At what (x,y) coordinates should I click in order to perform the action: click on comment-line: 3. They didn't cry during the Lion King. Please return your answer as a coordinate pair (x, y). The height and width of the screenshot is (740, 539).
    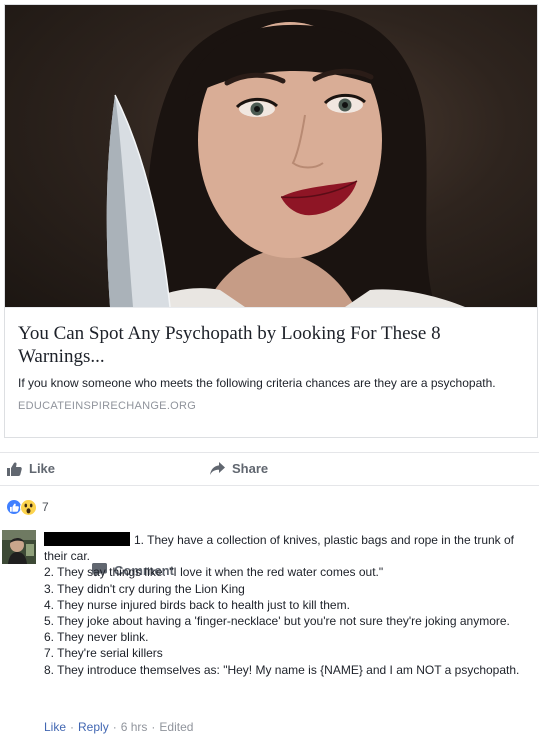
    Looking at the image, I should click on (144, 588).